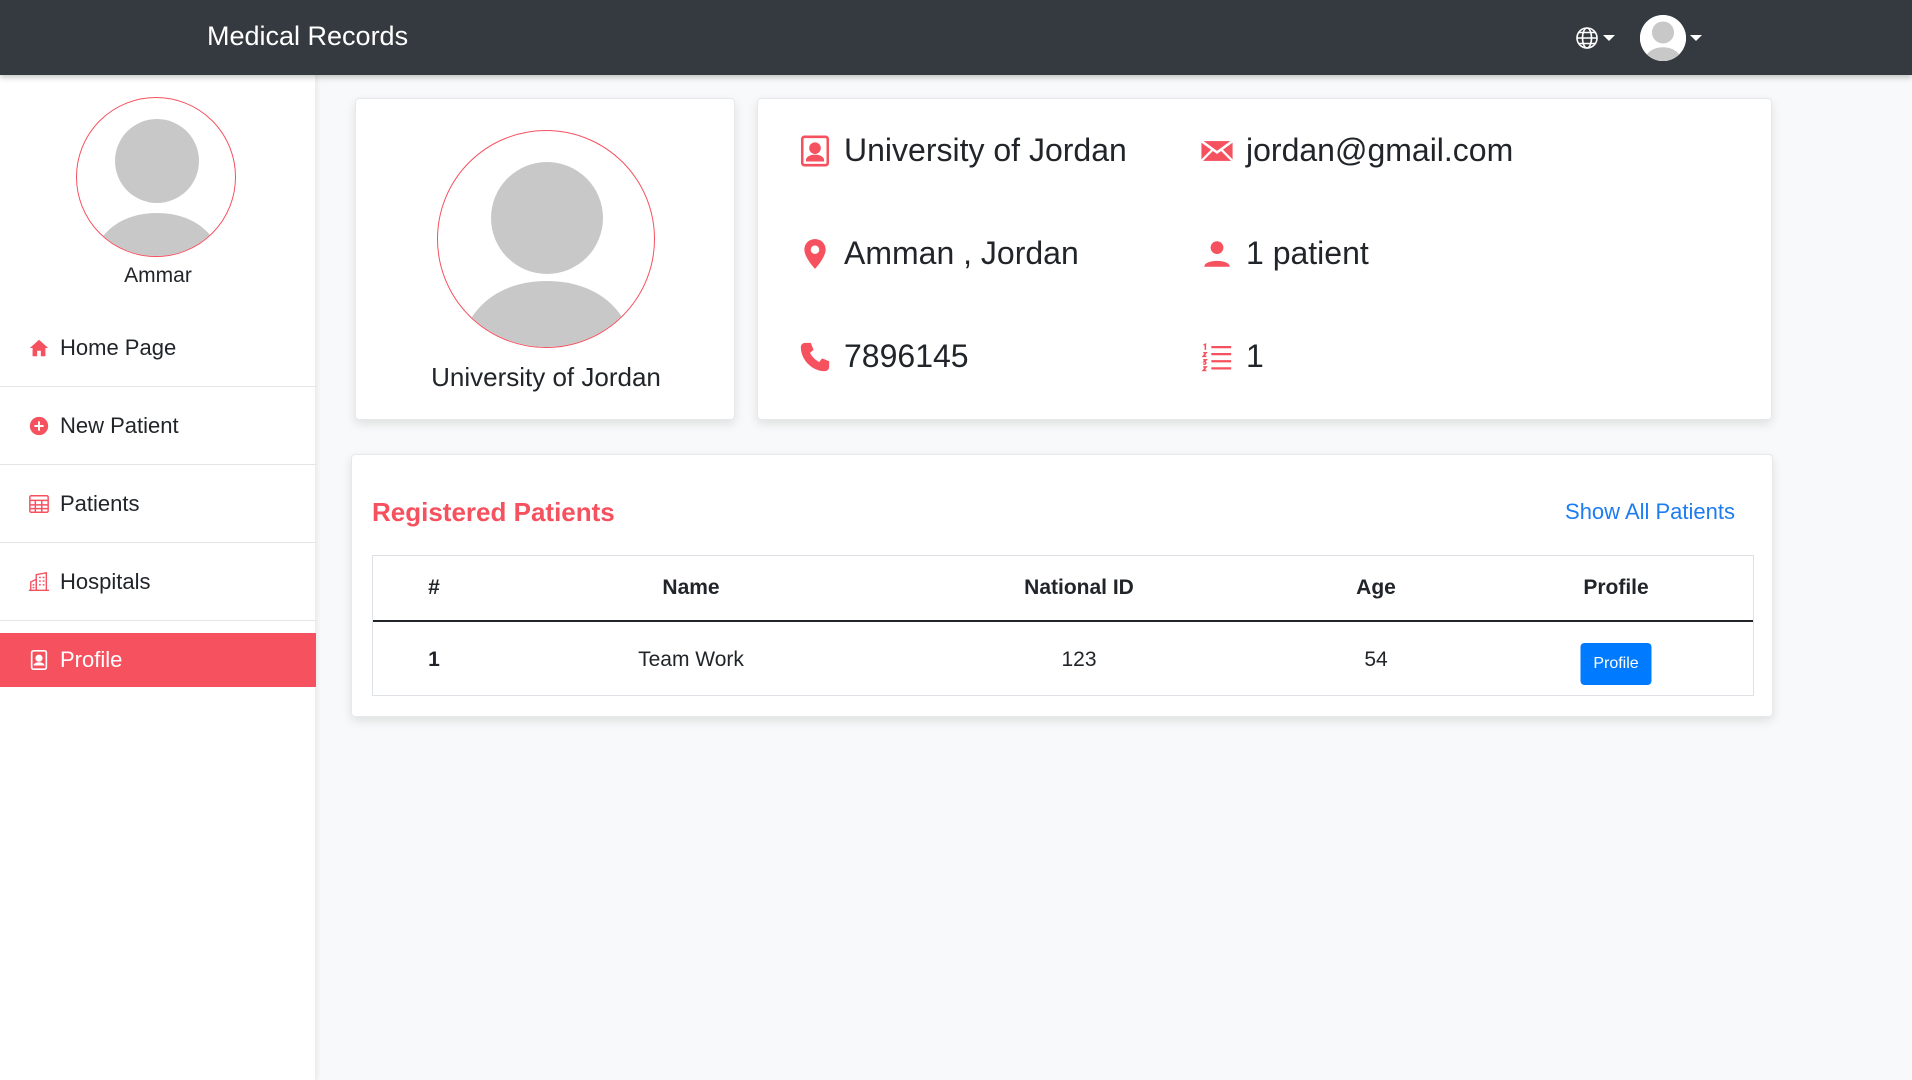  I want to click on table-row: 1 Team Work 123 54 Profile, so click(1063, 659).